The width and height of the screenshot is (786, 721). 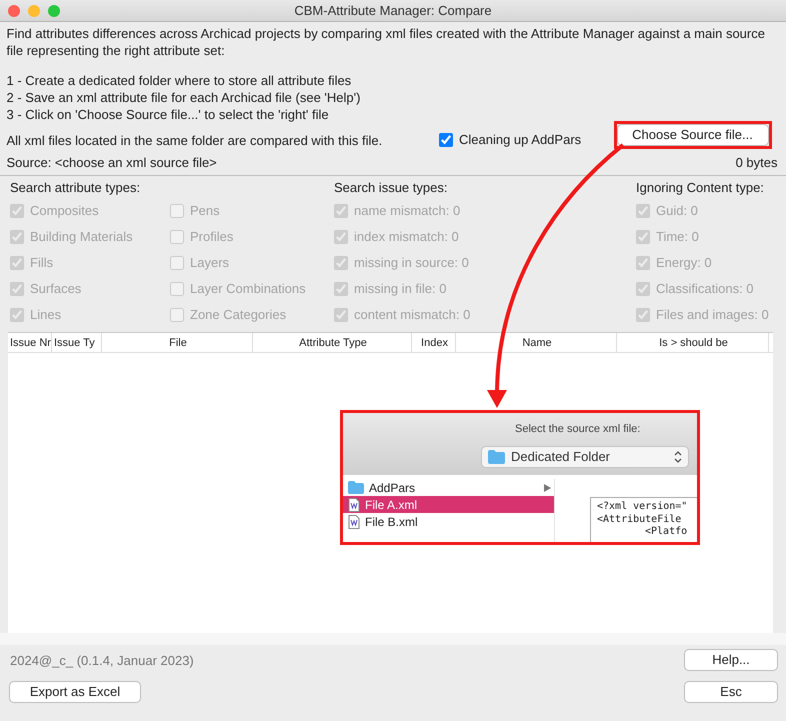 What do you see at coordinates (684, 263) in the screenshot?
I see `checkbox-label: Energy: 0` at bounding box center [684, 263].